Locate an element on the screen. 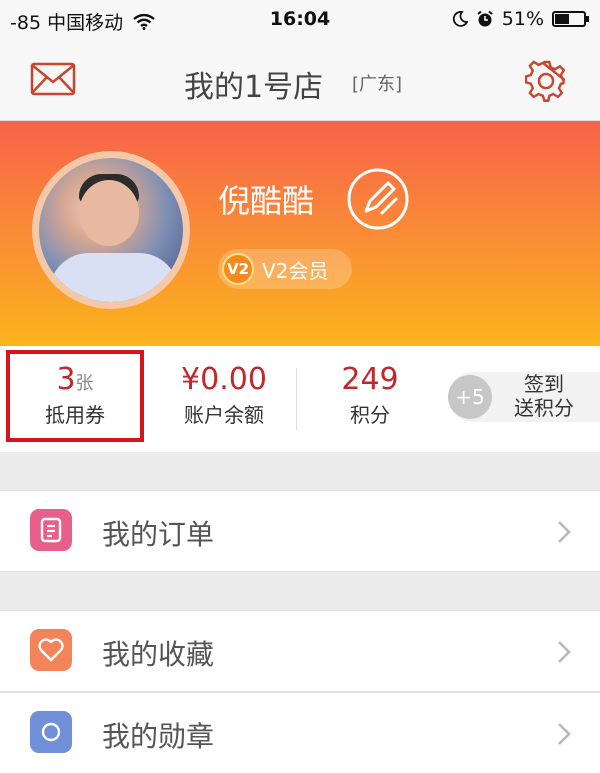 The height and width of the screenshot is (774, 600). vip-badge-icon: V2 is located at coordinates (238, 269).